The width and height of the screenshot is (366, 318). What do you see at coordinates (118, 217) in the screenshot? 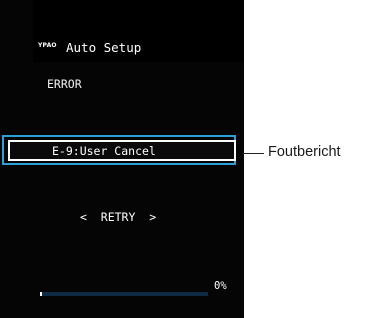
I see `retry-button: < RETRY >` at bounding box center [118, 217].